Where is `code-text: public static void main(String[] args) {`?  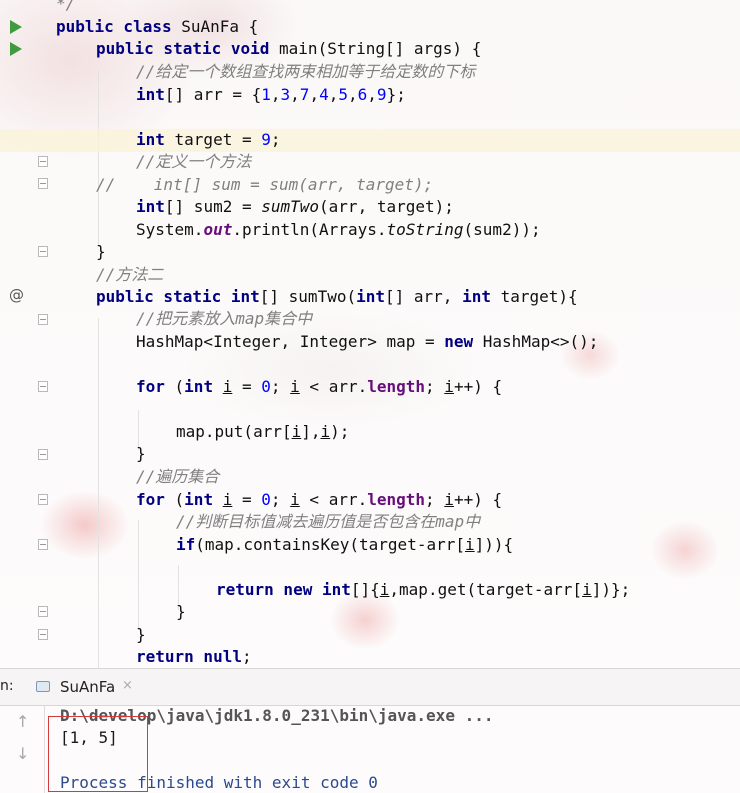 code-text: public static void main(String[] args) { is located at coordinates (289, 48).